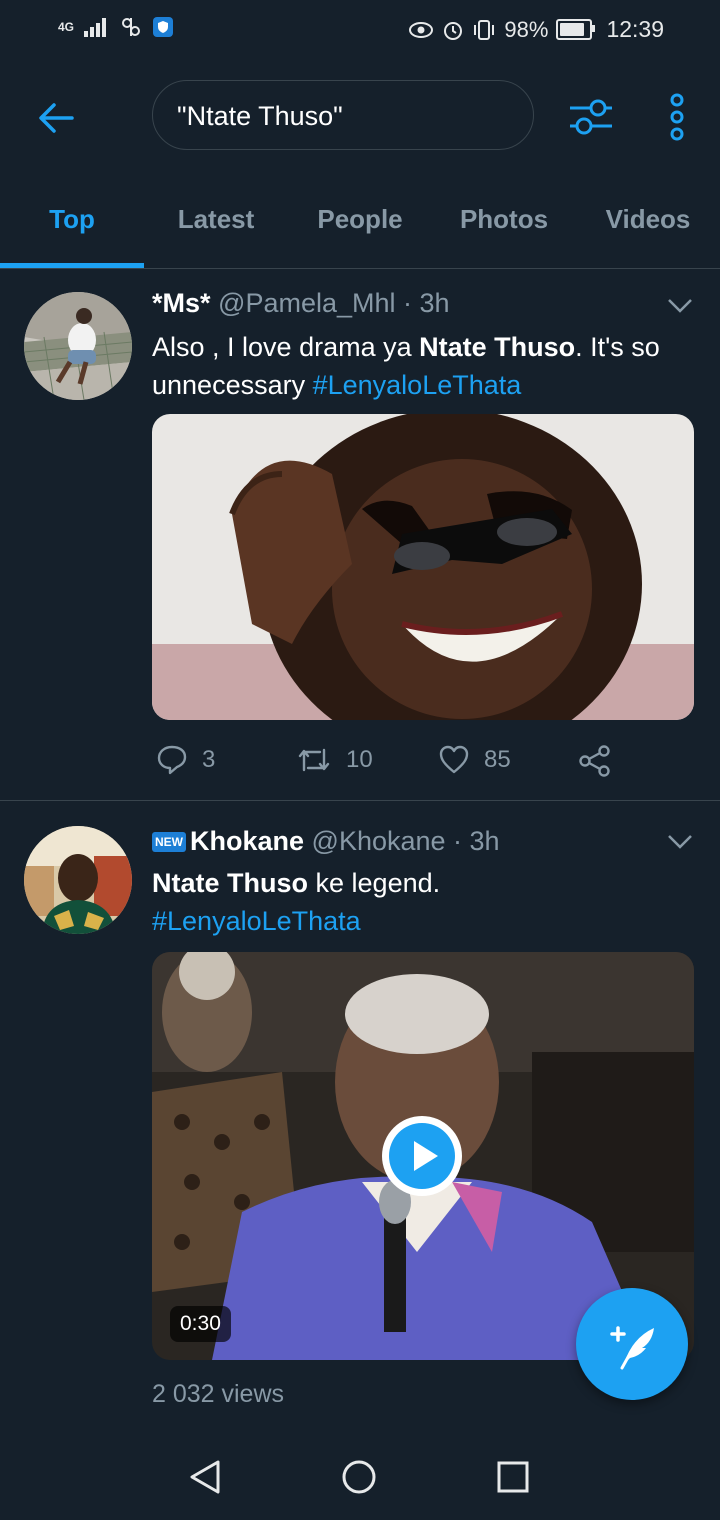 The image size is (720, 1520). I want to click on recents-nav-icon, so click(513, 1477).